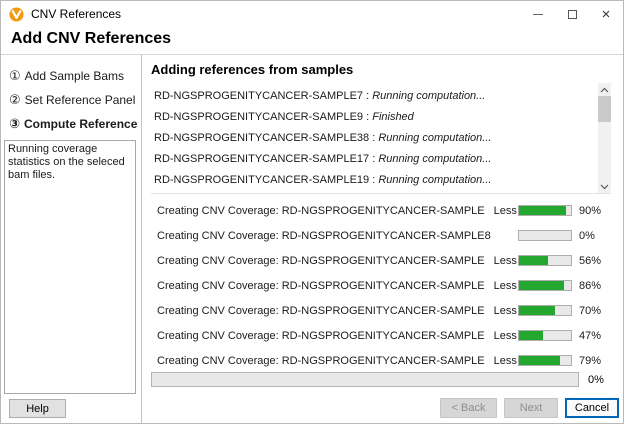 This screenshot has height=424, width=624. I want to click on progress-percent: 70%, so click(590, 310).